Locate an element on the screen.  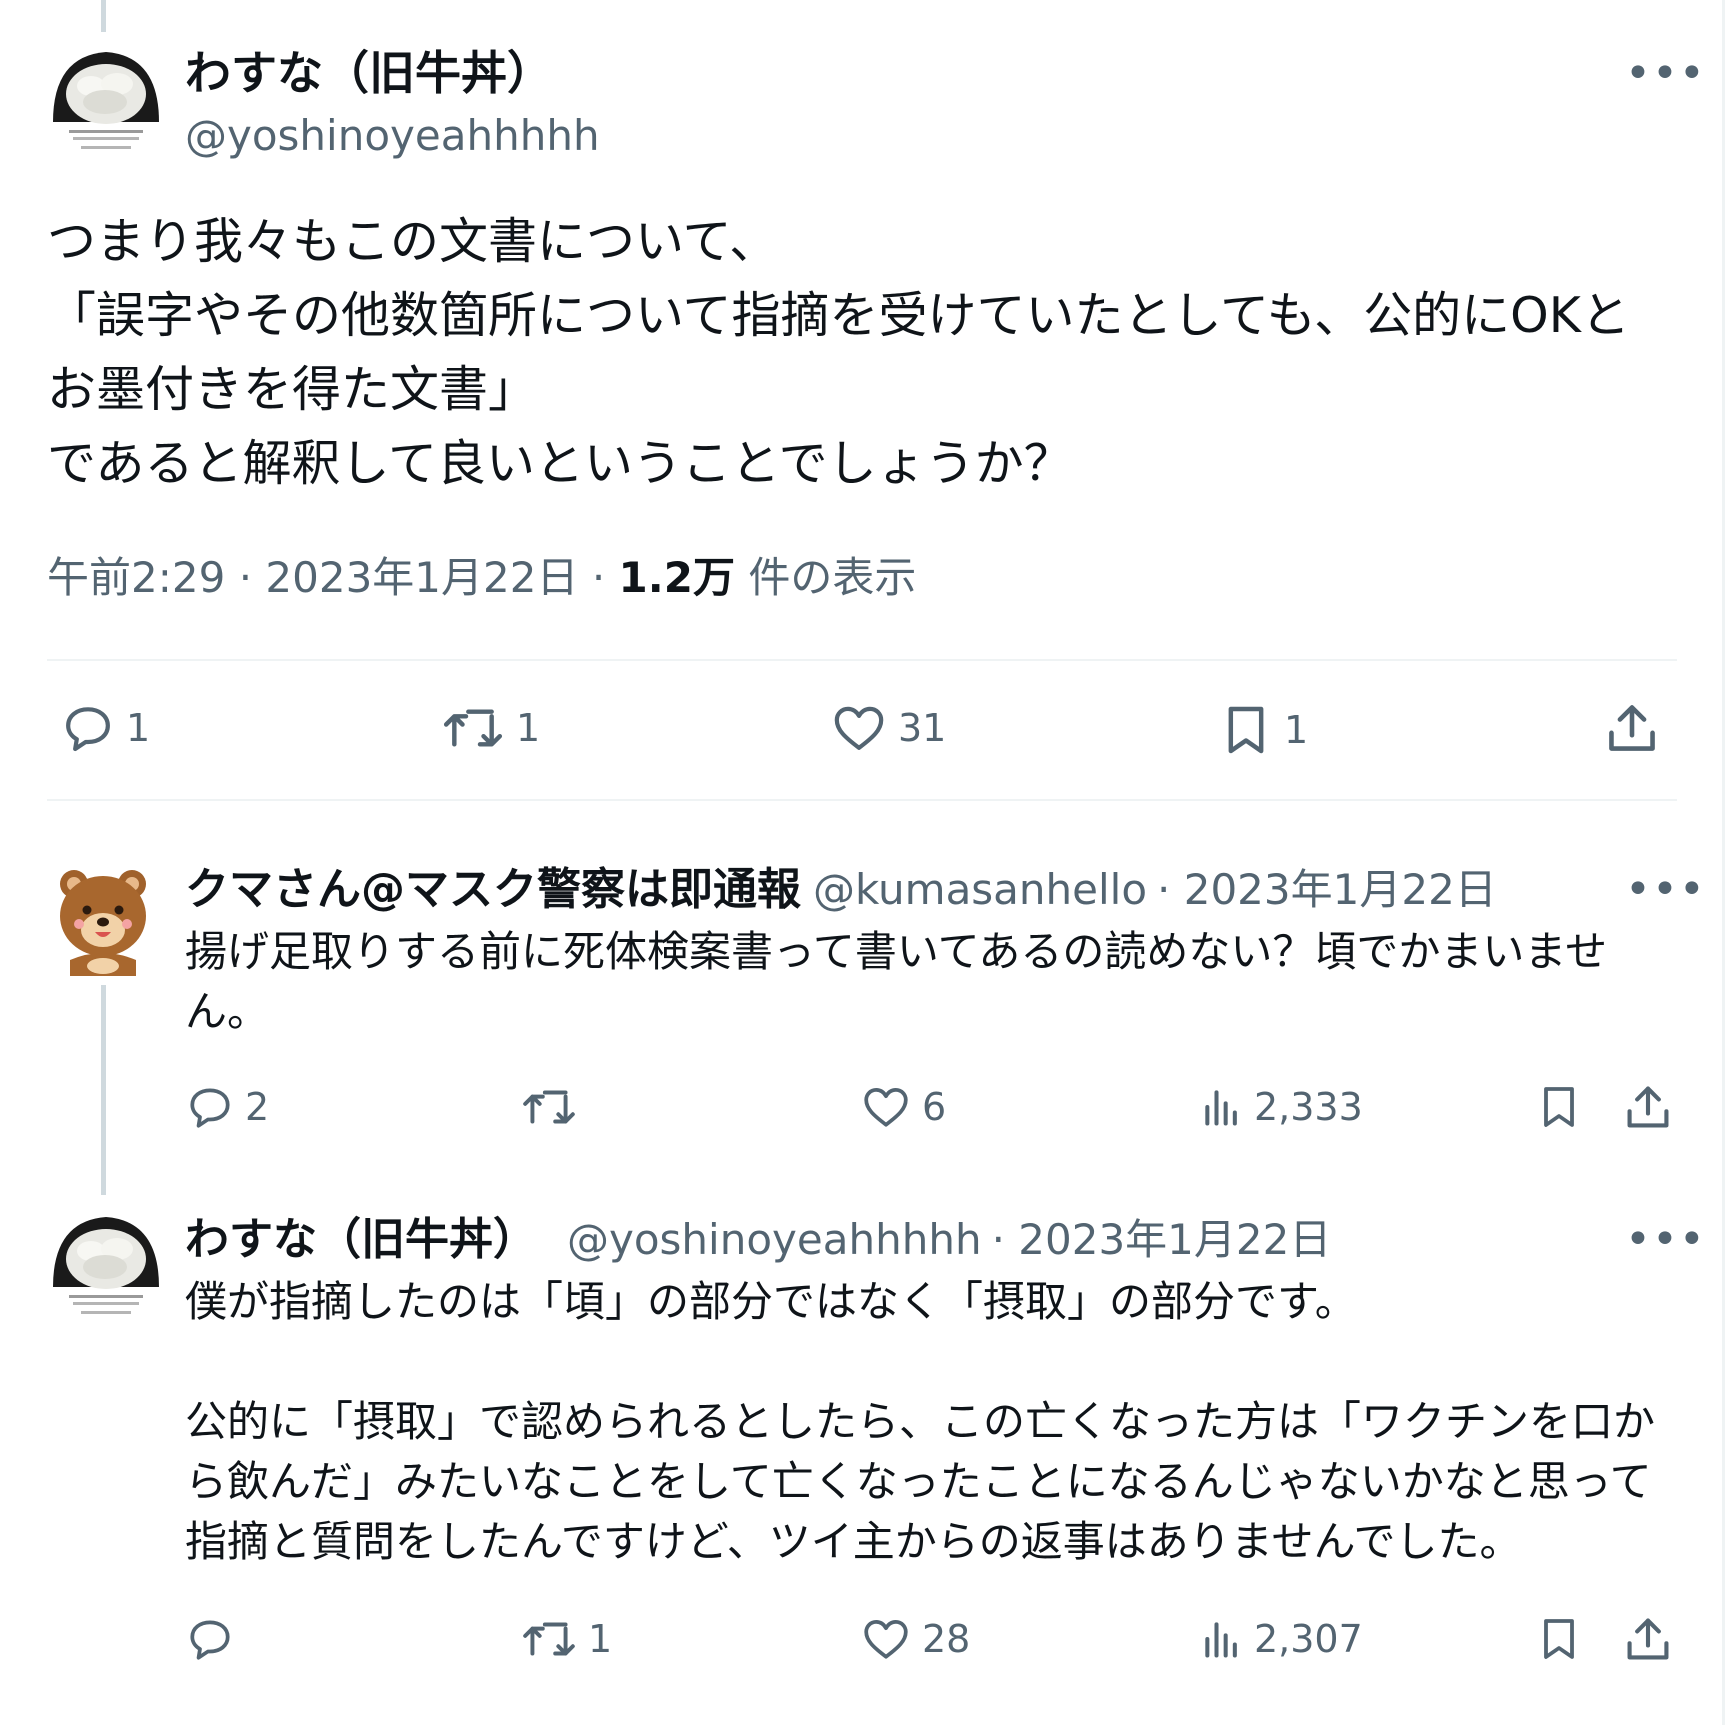
reply-count: 1 is located at coordinates (138, 728).